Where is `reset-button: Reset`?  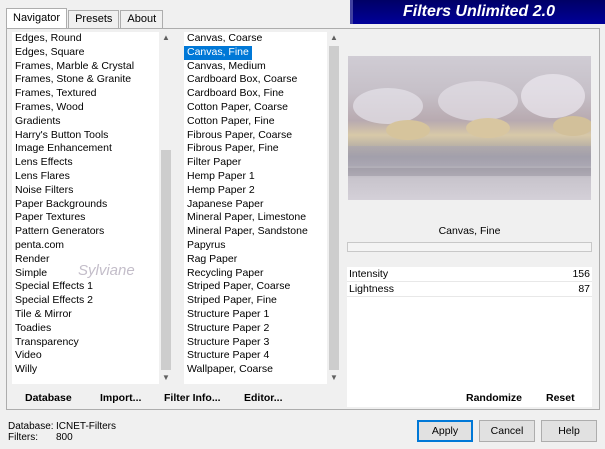 reset-button: Reset is located at coordinates (560, 398).